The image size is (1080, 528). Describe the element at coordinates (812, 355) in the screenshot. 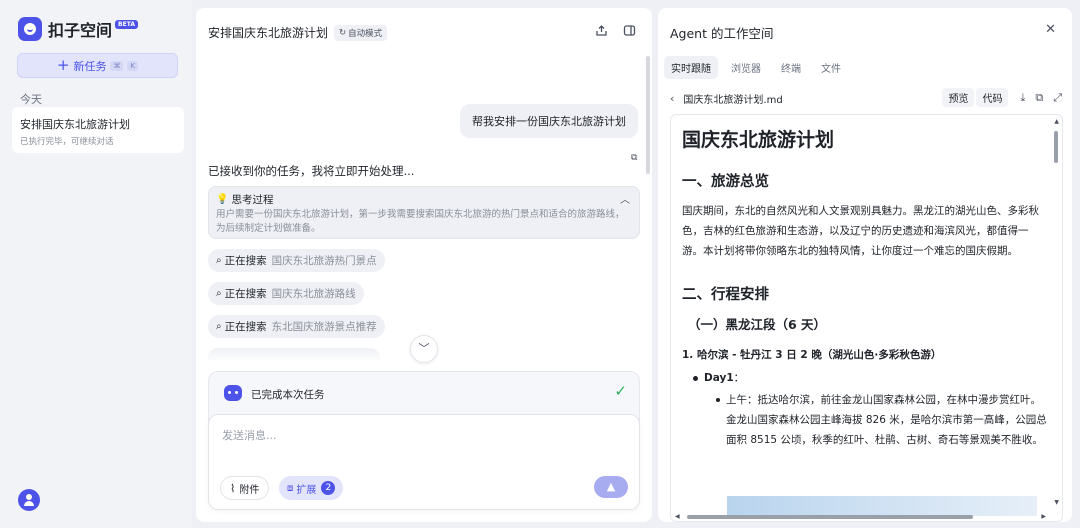

I see `doc-route-heading: 1. 哈尔滨 - 牡丹江 3 日 2 晚（湖光山色·多彩秋色游）` at that location.